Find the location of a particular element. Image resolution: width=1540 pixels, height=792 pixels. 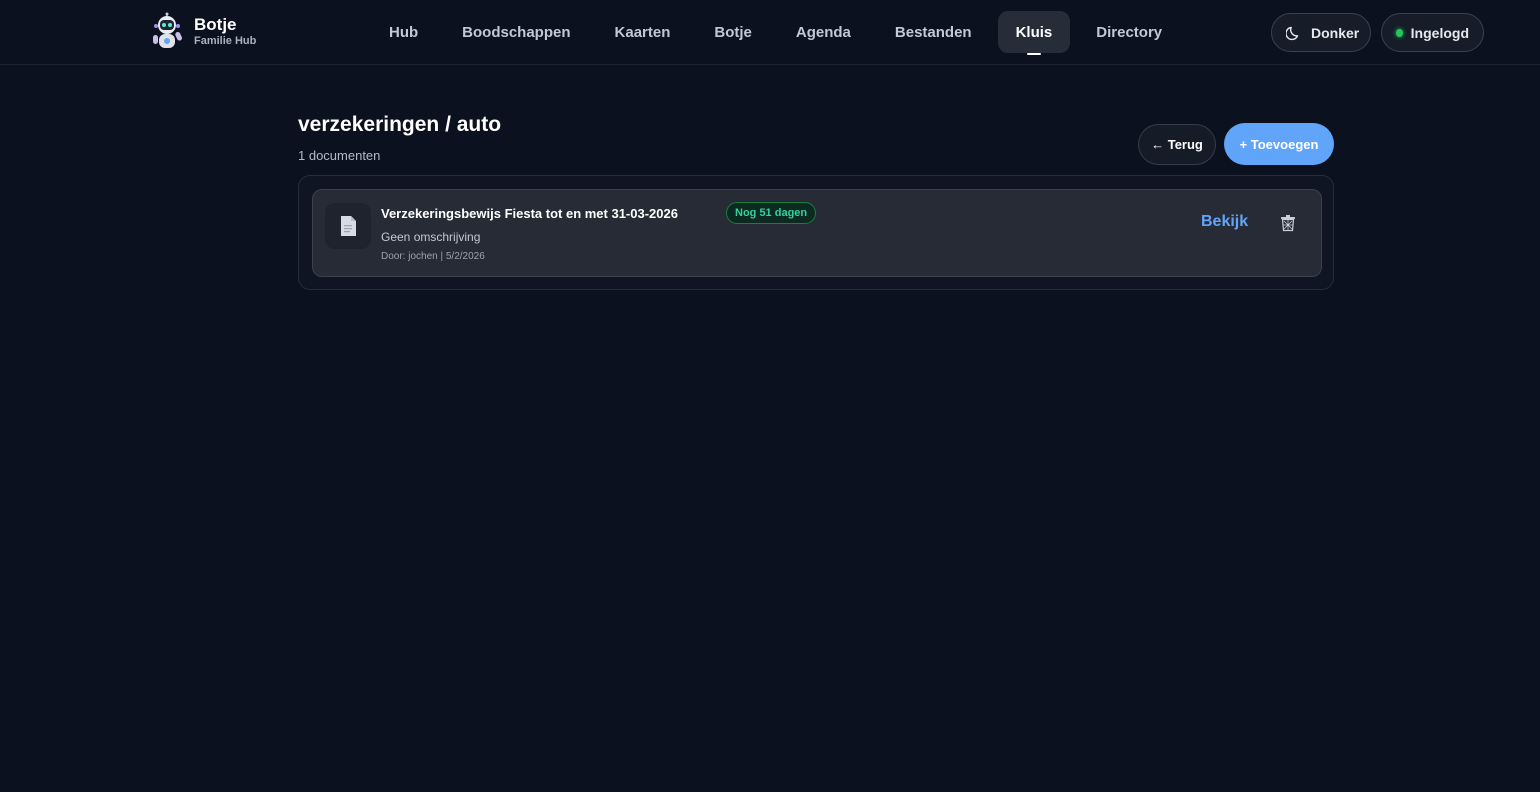

back-button: ← Terug is located at coordinates (1177, 144).